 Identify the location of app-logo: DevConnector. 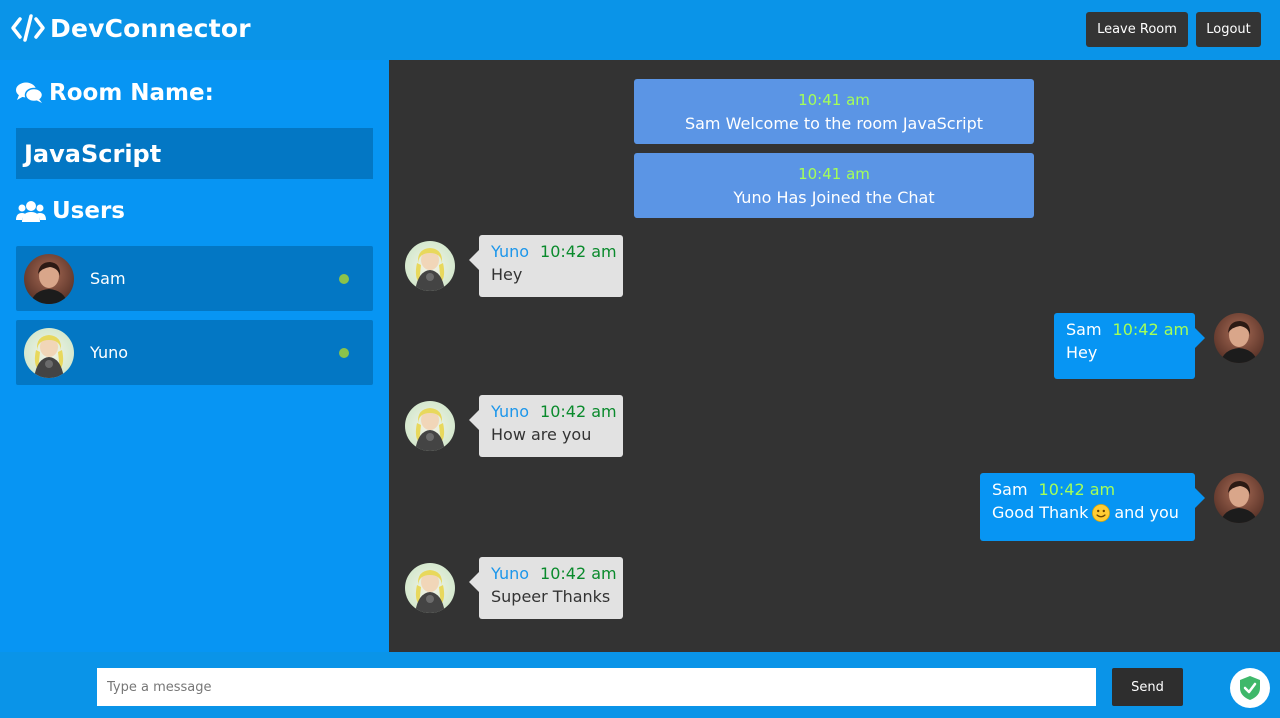
(130, 28).